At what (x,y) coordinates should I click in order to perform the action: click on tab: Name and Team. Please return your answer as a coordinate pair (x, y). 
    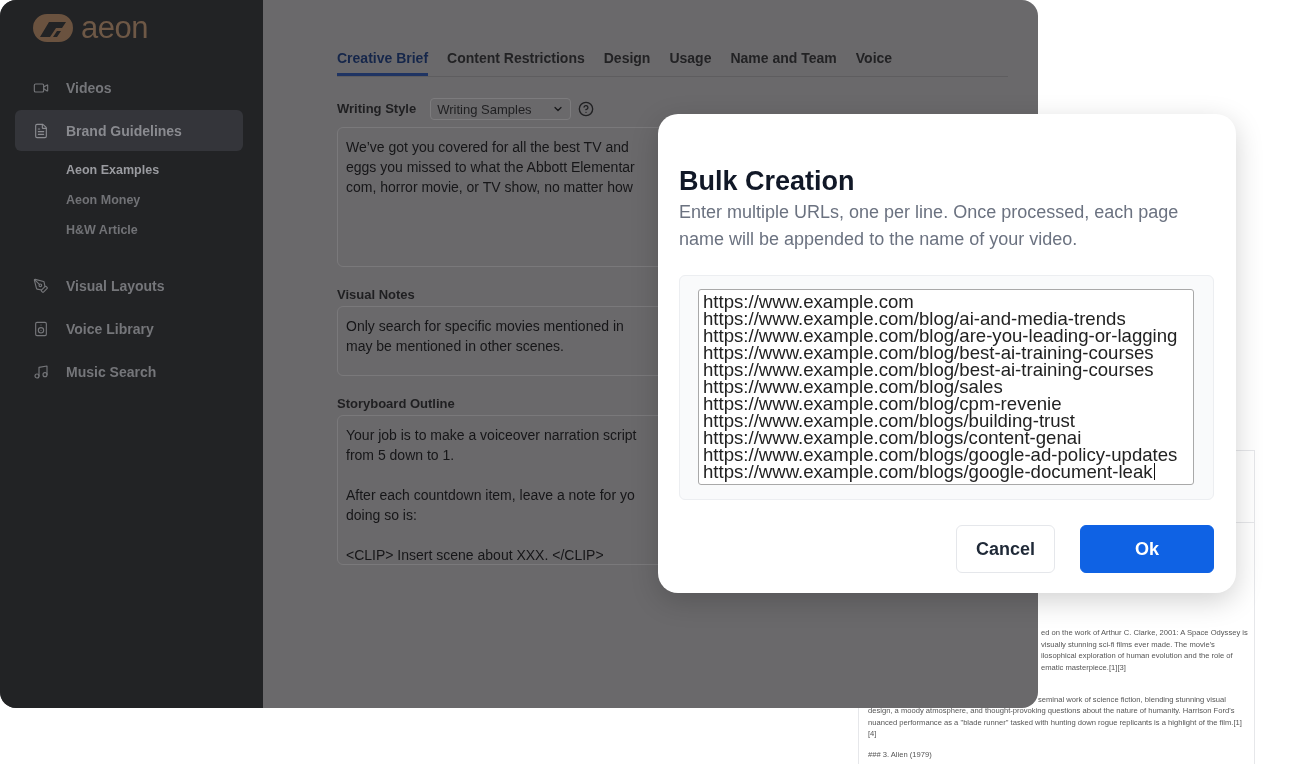
    Looking at the image, I should click on (783, 58).